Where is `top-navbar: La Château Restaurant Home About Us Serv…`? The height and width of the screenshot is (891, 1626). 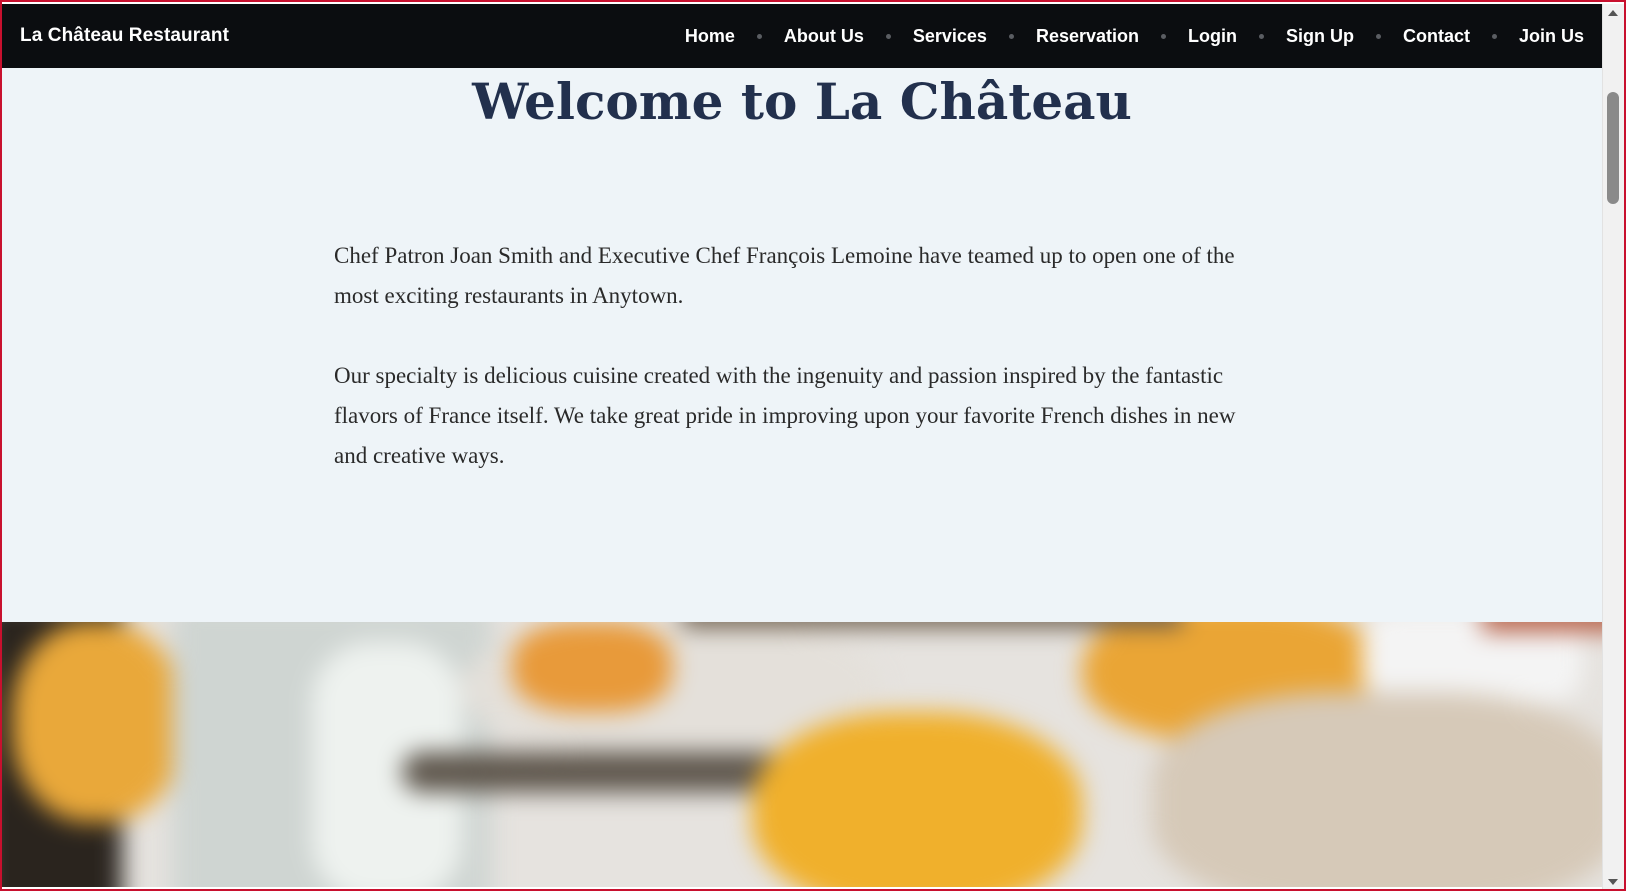
top-navbar: La Château Restaurant Home About Us Serv… is located at coordinates (802, 36).